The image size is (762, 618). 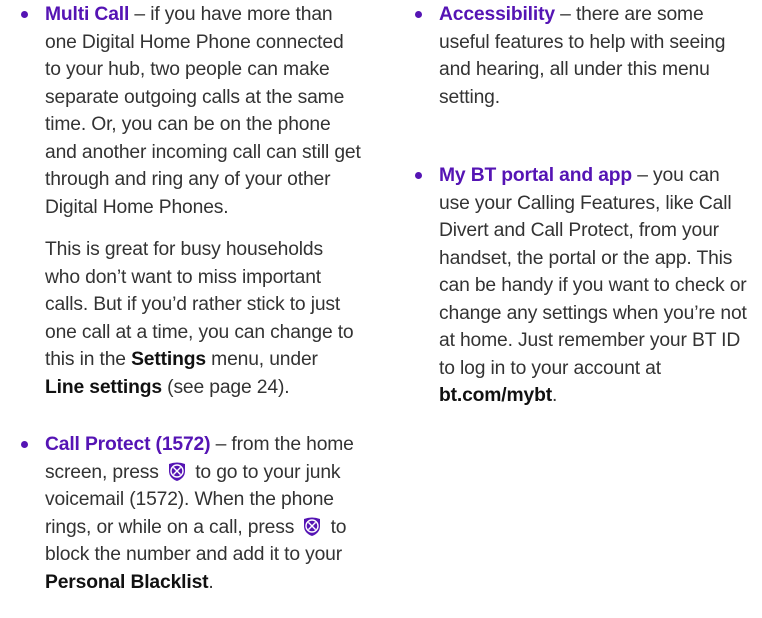 I want to click on portal-term: My BT portal and app, so click(x=536, y=175).